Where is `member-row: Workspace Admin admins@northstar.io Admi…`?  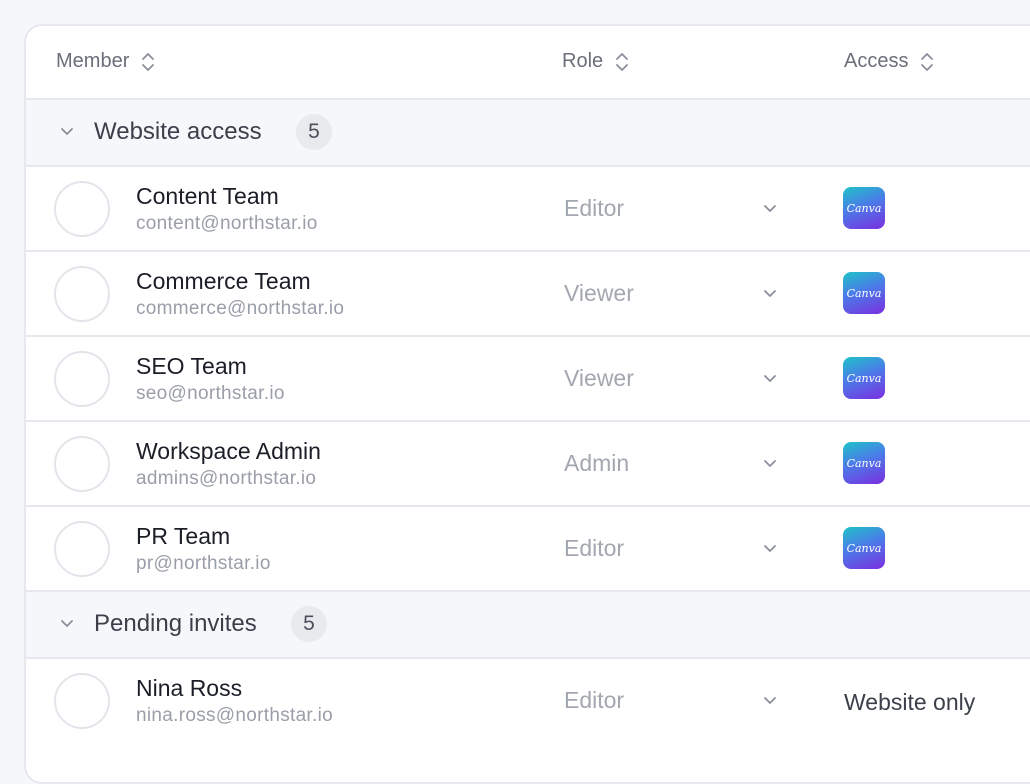 member-row: Workspace Admin admins@northstar.io Admi… is located at coordinates (528, 464).